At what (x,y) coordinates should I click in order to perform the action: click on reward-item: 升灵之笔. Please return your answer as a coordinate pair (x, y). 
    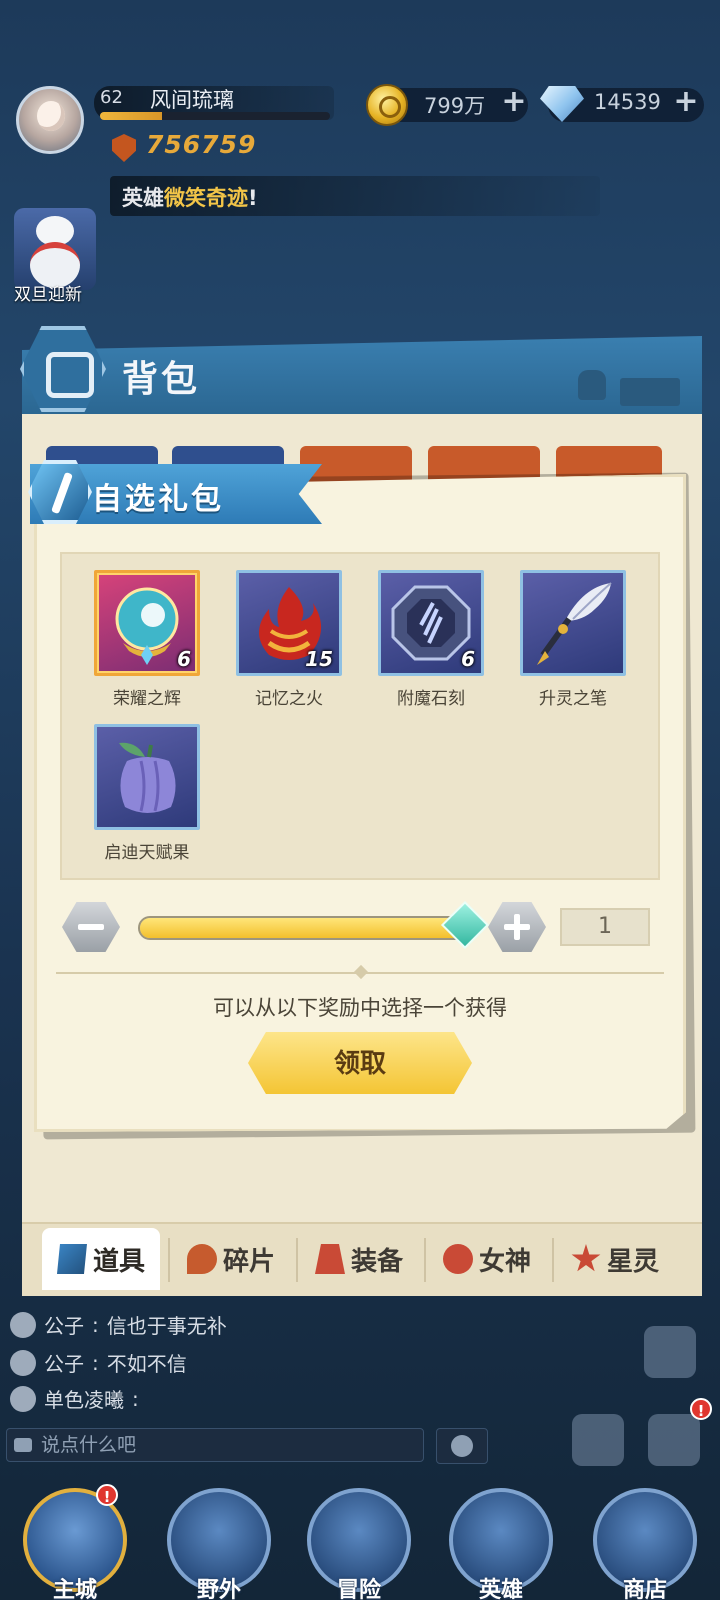
    Looking at the image, I should click on (573, 639).